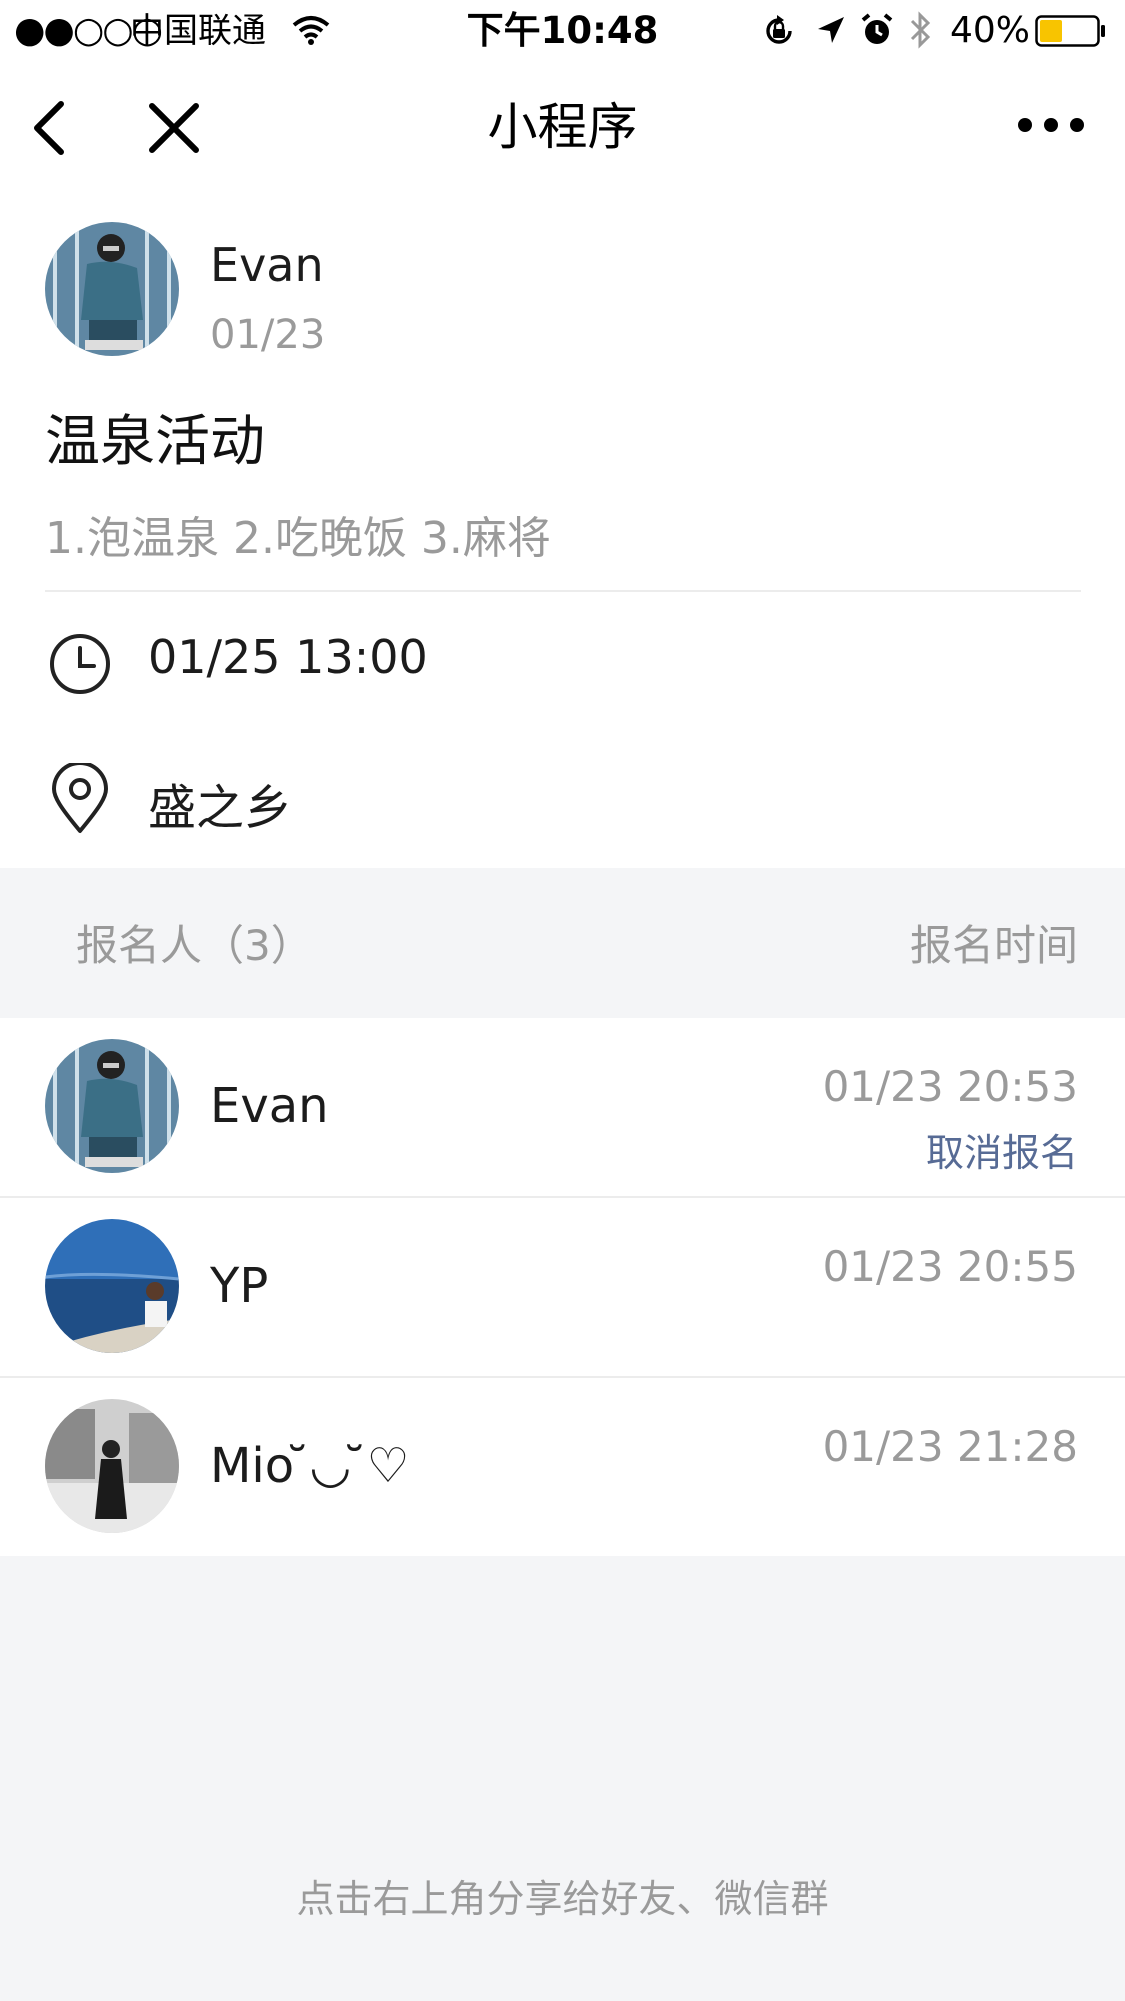 The width and height of the screenshot is (1125, 2001). I want to click on start-time: 01/25 13:00, so click(288, 657).